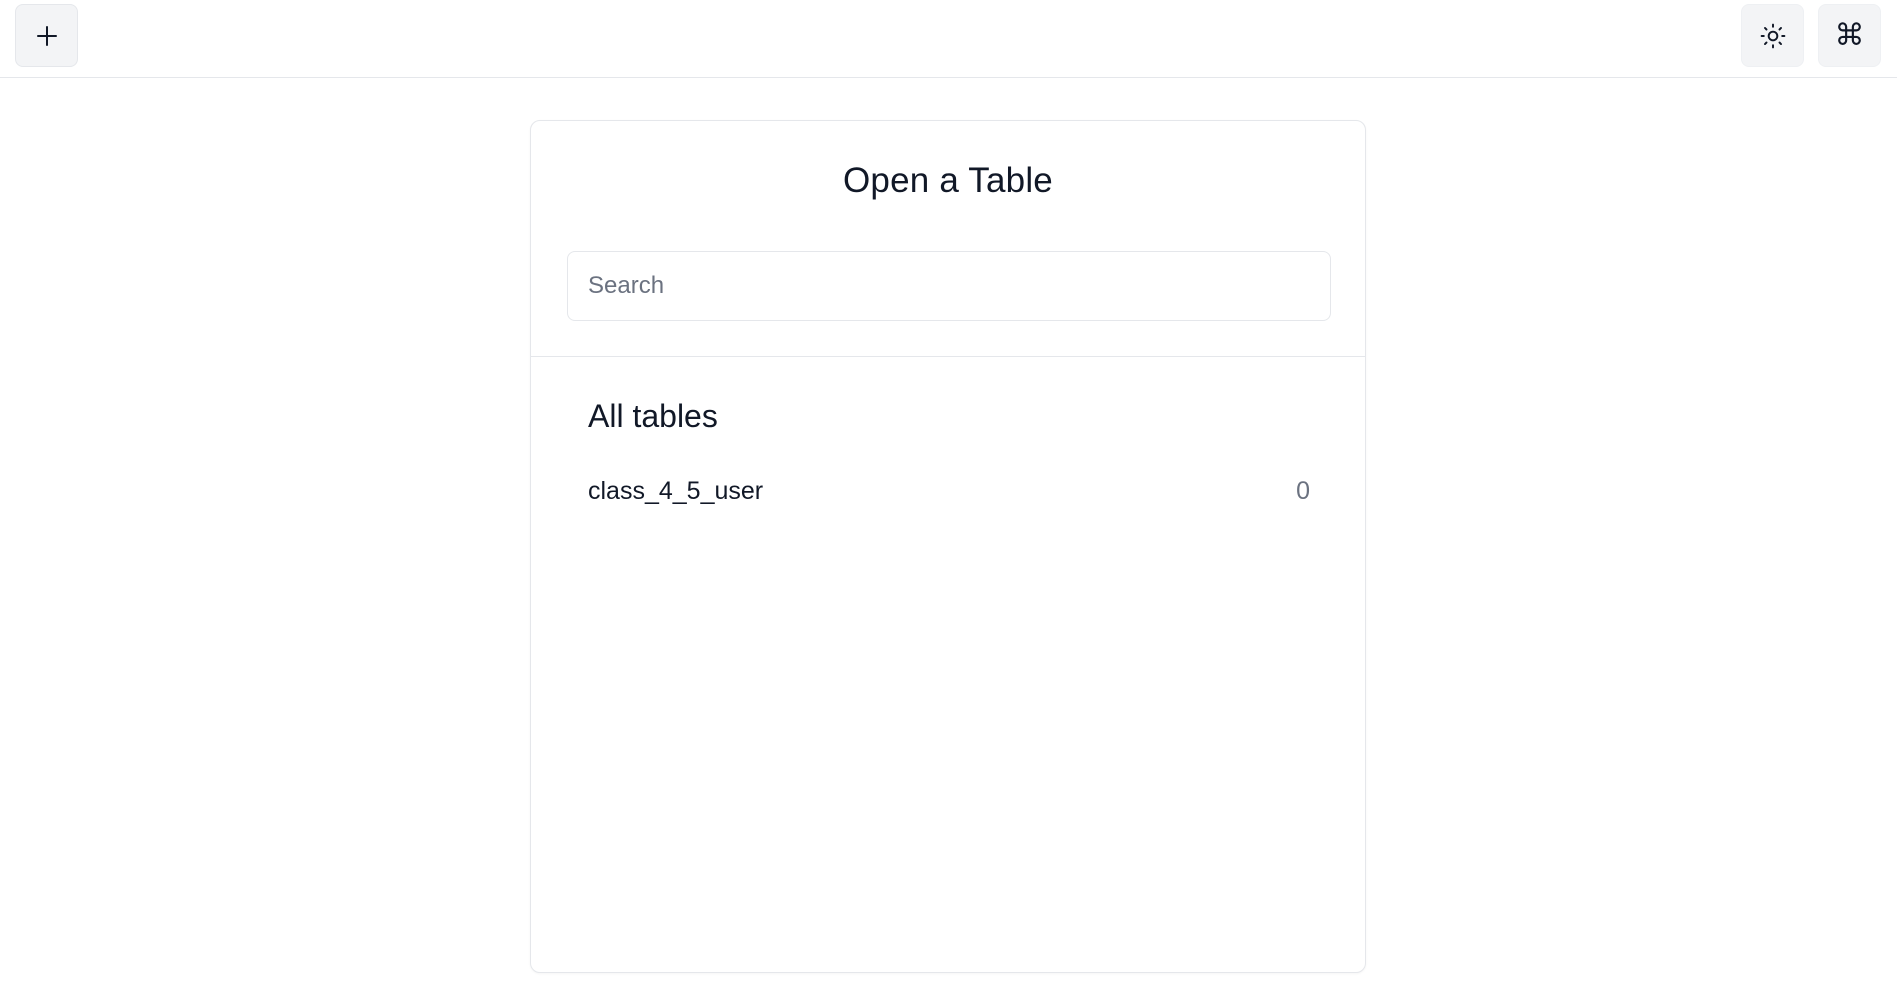 This screenshot has height=995, width=1897. Describe the element at coordinates (948, 180) in the screenshot. I see `dialog-title: Open a Table` at that location.